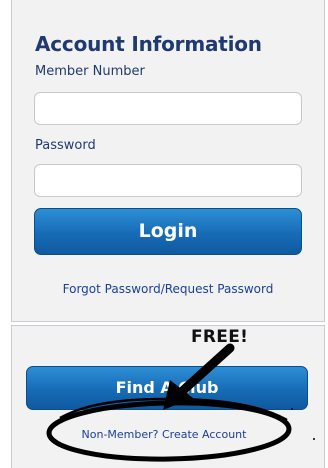 Image resolution: width=328 pixels, height=468 pixels. Describe the element at coordinates (168, 108) in the screenshot. I see `member-number-input` at that location.